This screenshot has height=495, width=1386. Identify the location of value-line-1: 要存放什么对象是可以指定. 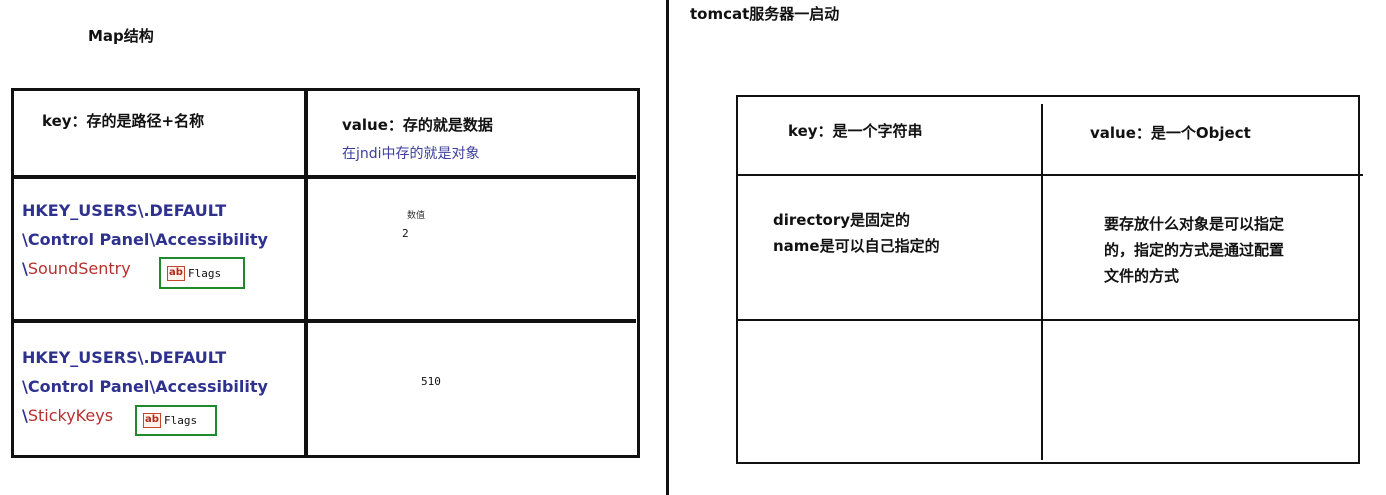
(1194, 224).